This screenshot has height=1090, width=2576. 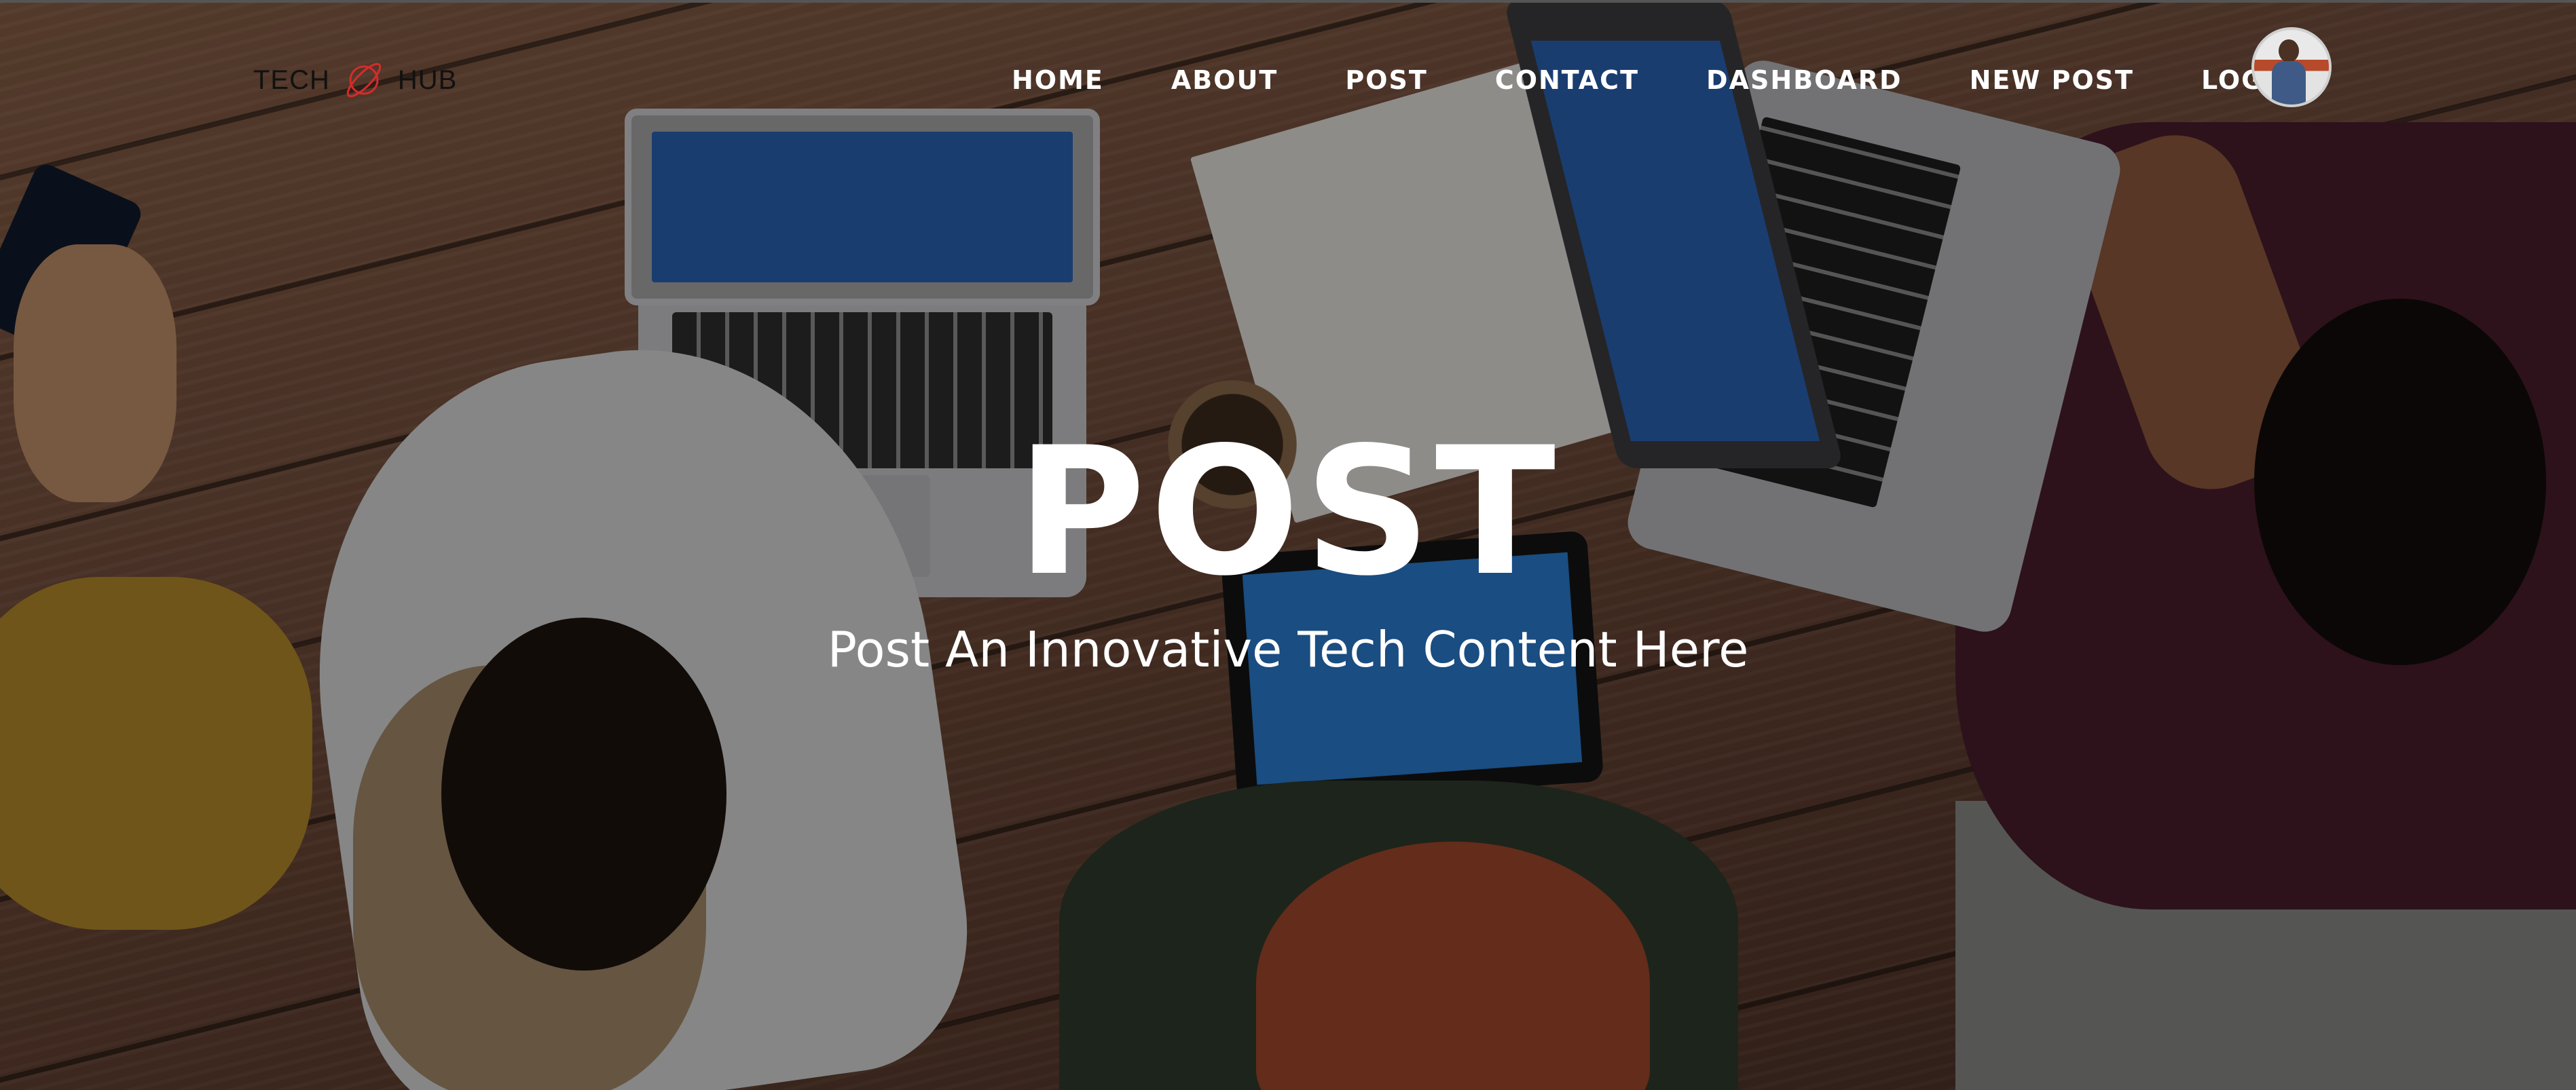 I want to click on user-avatar-icon, so click(x=2291, y=67).